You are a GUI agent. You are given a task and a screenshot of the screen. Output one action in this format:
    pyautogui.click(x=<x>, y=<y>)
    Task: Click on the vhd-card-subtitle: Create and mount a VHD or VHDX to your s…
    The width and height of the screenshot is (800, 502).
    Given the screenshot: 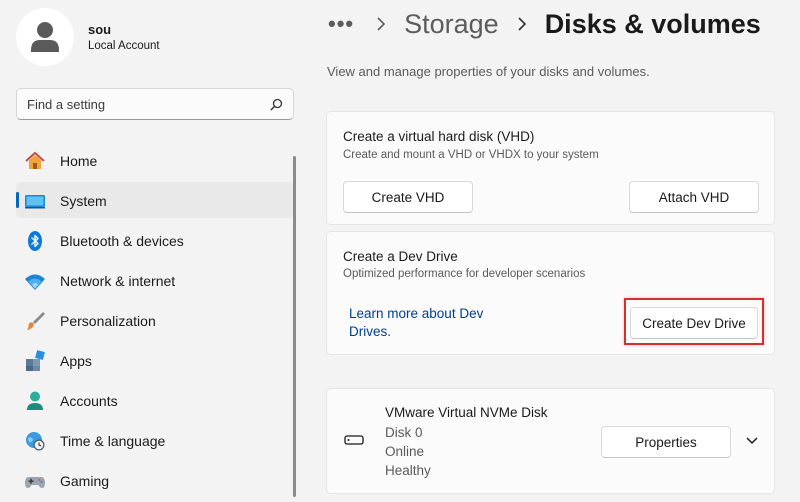 What is the action you would take?
    pyautogui.click(x=471, y=155)
    